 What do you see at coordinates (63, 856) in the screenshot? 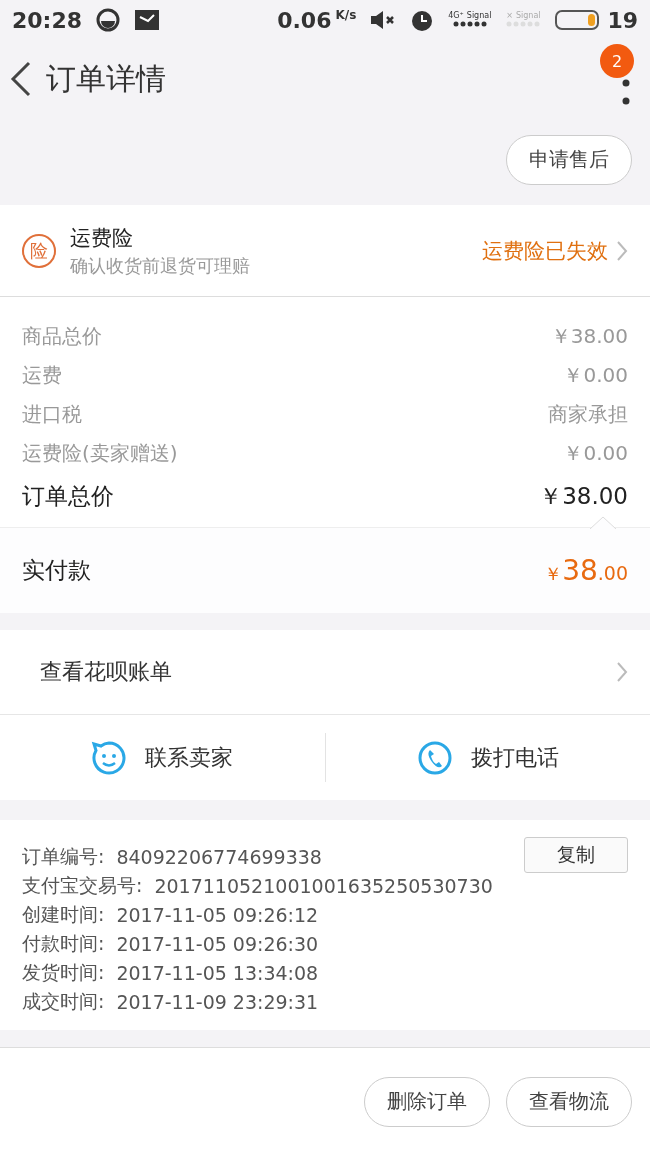
I see `info-label: 订单编号:` at bounding box center [63, 856].